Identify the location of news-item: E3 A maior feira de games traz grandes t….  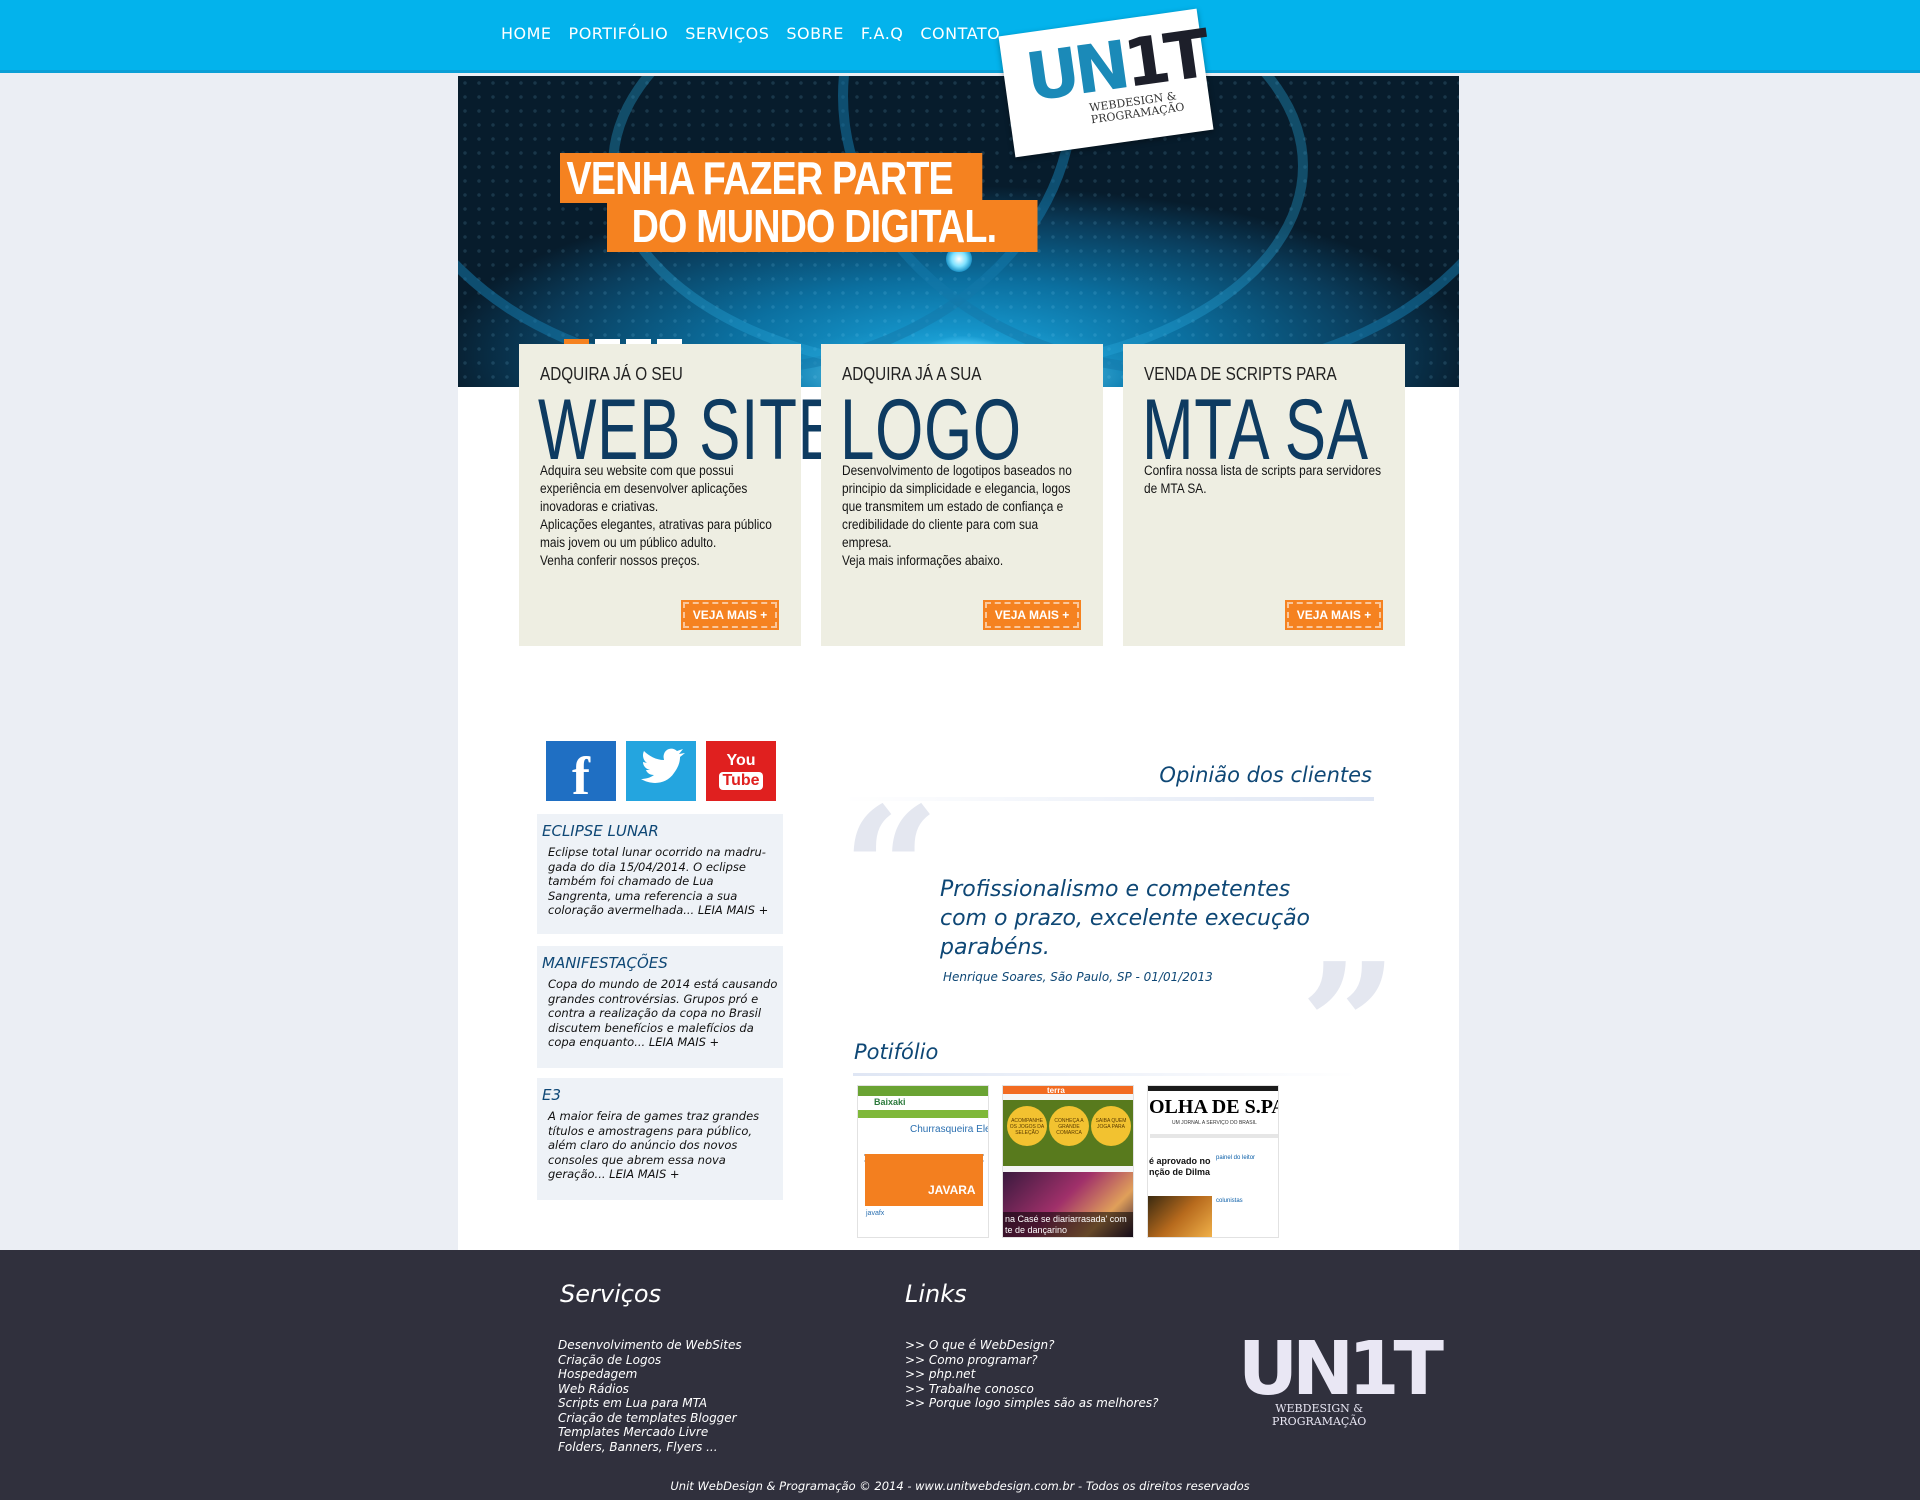
(660, 1139).